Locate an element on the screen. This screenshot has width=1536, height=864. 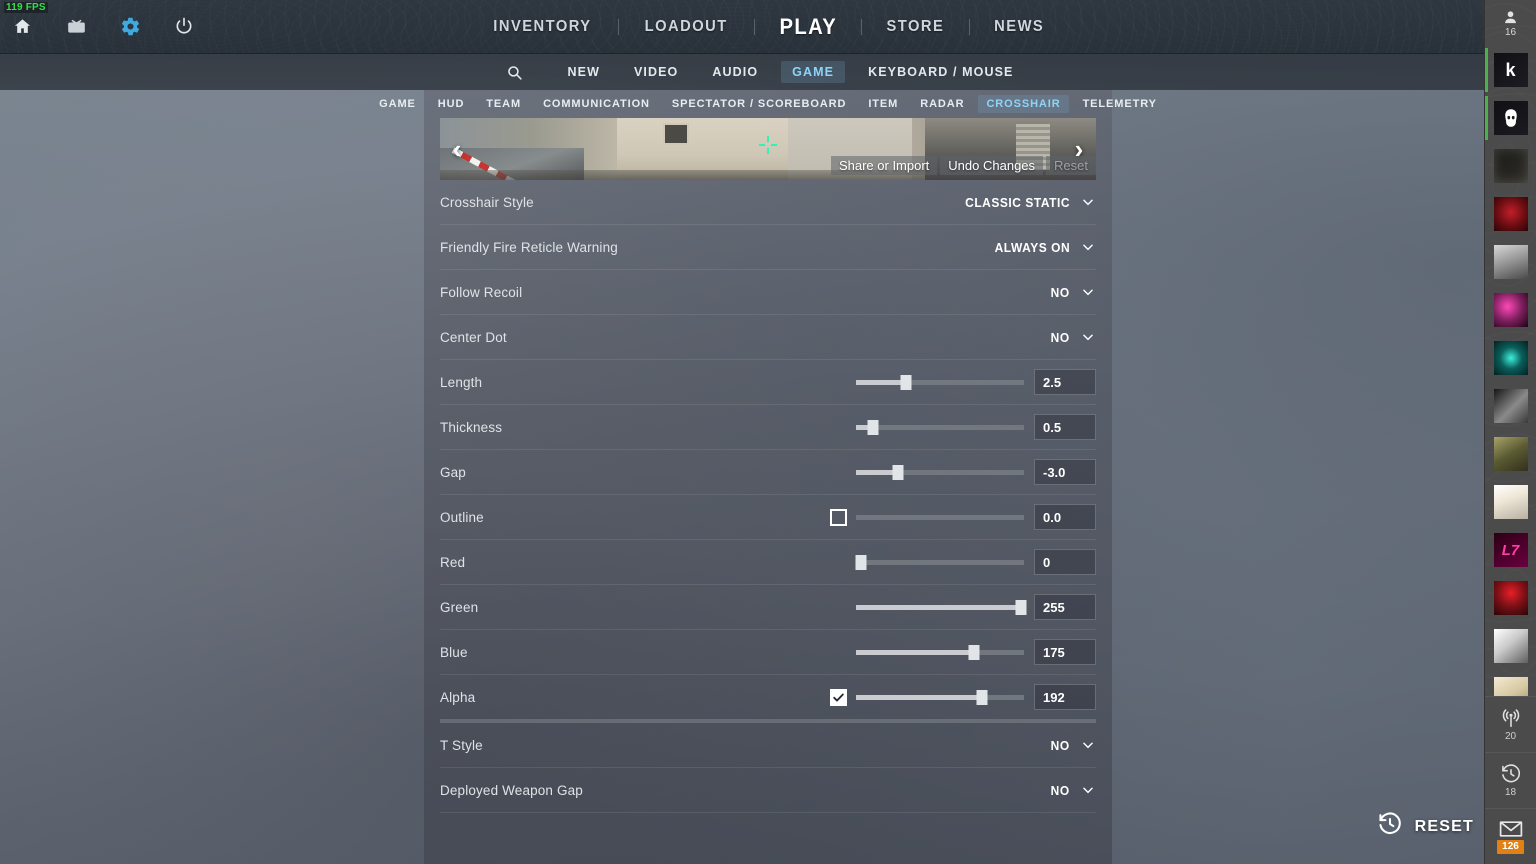
setting-row-crosshair-style: Crosshair Style CLASSIC STATIC is located at coordinates (768, 202).